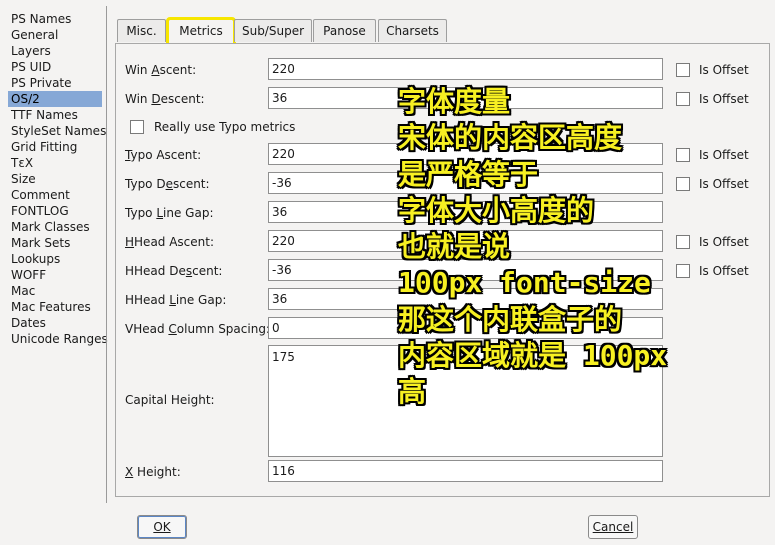 Image resolution: width=775 pixels, height=545 pixels. What do you see at coordinates (533, 356) in the screenshot?
I see `annotation-line: 内容区域就是 100px` at bounding box center [533, 356].